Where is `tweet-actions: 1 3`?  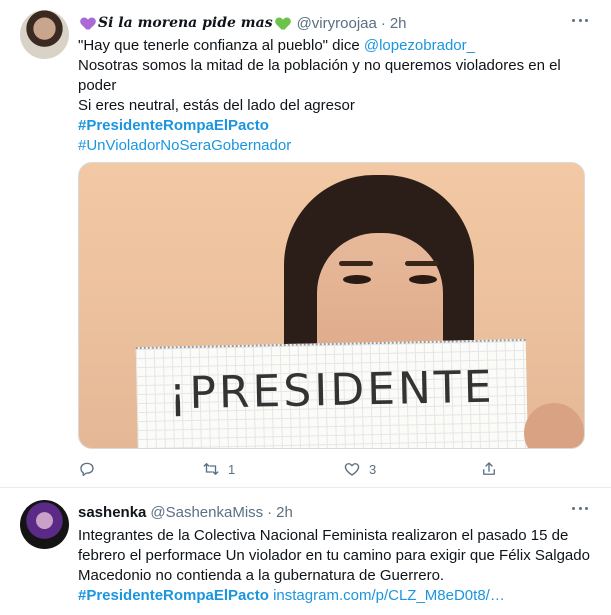 tweet-actions: 1 3 is located at coordinates (293, 469).